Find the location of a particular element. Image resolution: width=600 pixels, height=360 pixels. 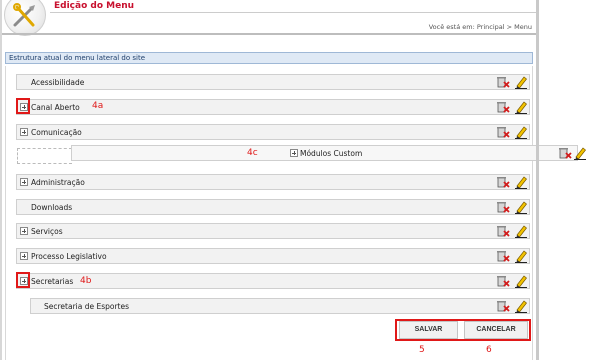

menu-item-label: Módulos Custom is located at coordinates (331, 153).